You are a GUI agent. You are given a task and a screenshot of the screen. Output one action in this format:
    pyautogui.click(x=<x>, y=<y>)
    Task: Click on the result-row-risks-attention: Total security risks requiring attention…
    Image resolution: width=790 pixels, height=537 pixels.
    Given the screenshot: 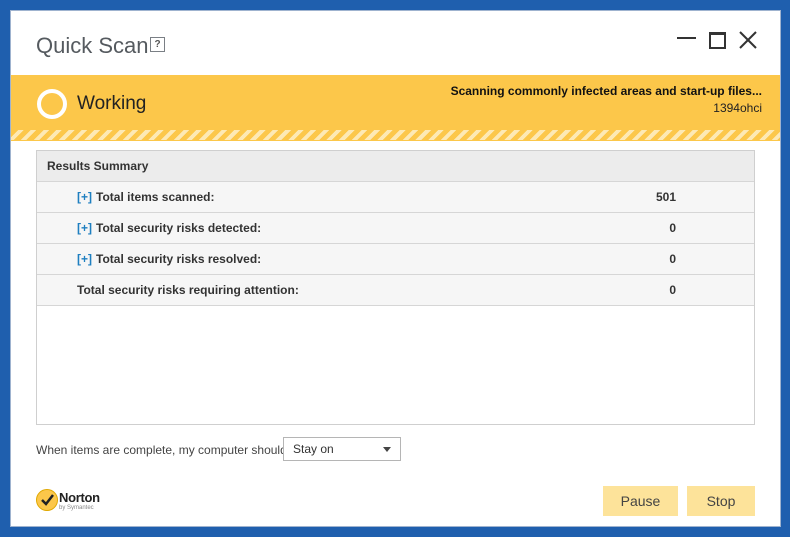 What is the action you would take?
    pyautogui.click(x=395, y=290)
    